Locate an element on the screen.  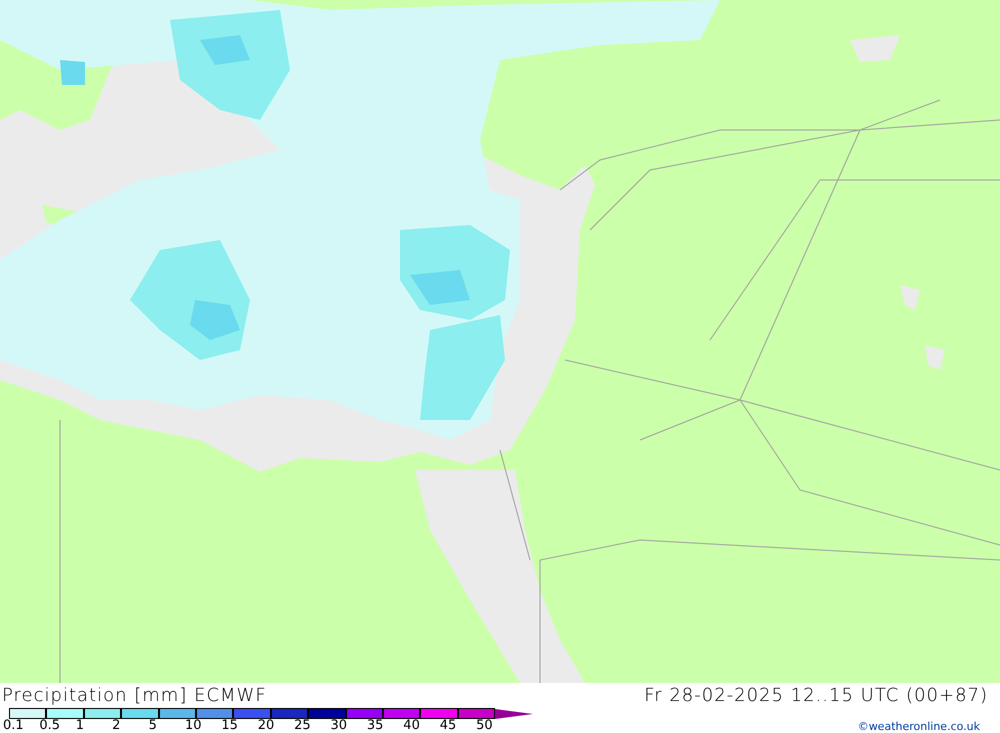
scale-label: 20 is located at coordinates (266, 726).